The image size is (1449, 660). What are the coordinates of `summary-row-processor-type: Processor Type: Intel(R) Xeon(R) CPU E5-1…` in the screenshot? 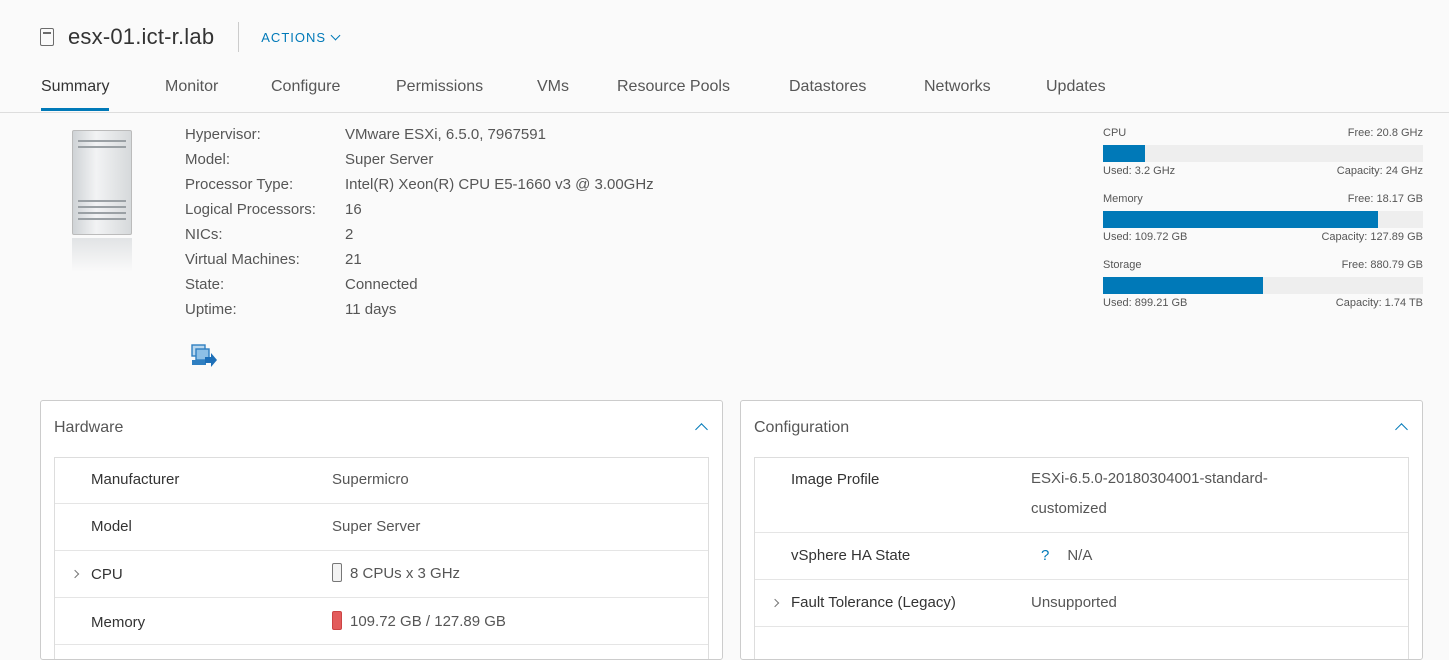 It's located at (419, 188).